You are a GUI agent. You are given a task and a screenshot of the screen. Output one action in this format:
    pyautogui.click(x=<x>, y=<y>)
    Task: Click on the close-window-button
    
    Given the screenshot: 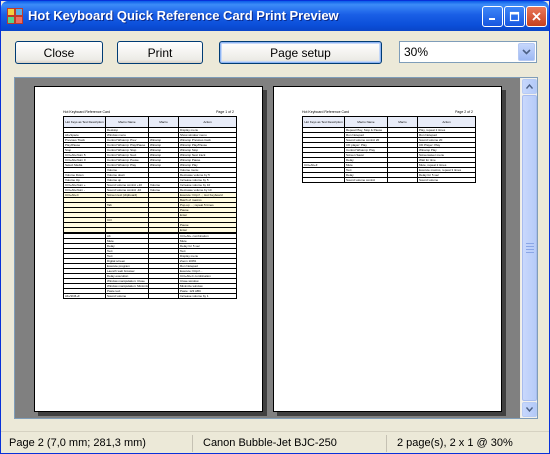 What is the action you would take?
    pyautogui.click(x=536, y=16)
    